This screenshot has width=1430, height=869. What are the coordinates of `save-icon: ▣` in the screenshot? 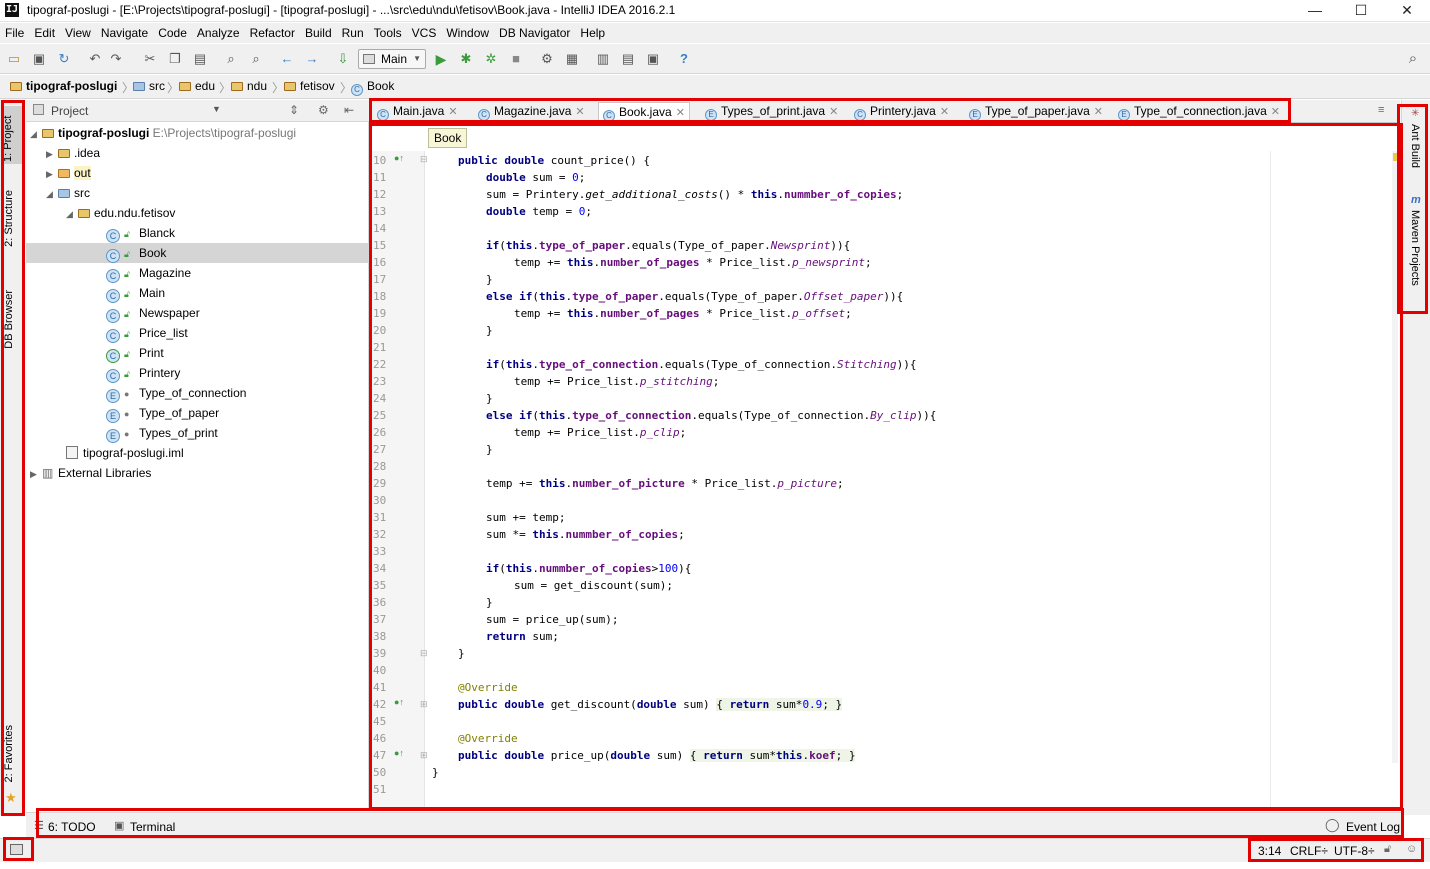 It's located at (39, 59).